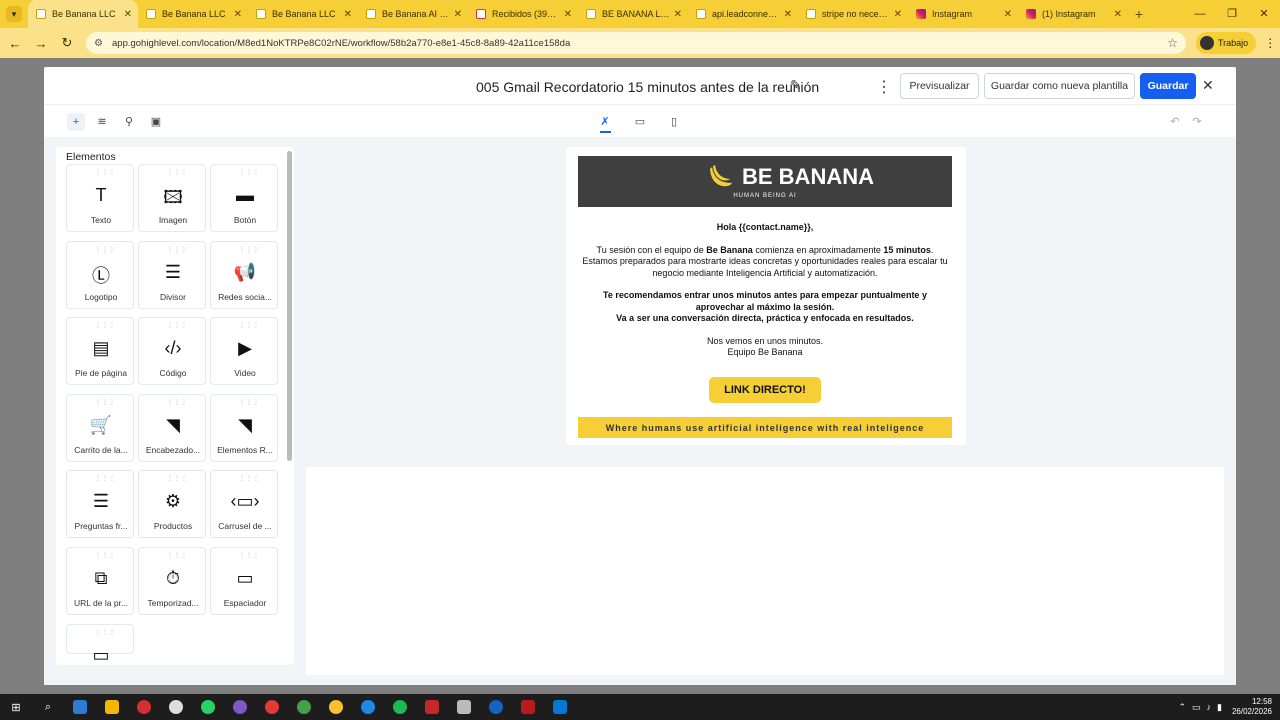 This screenshot has height=720, width=1280. Describe the element at coordinates (172, 504) in the screenshot. I see `element-card: ⋮⋮⋮ ⚙ Productos` at that location.